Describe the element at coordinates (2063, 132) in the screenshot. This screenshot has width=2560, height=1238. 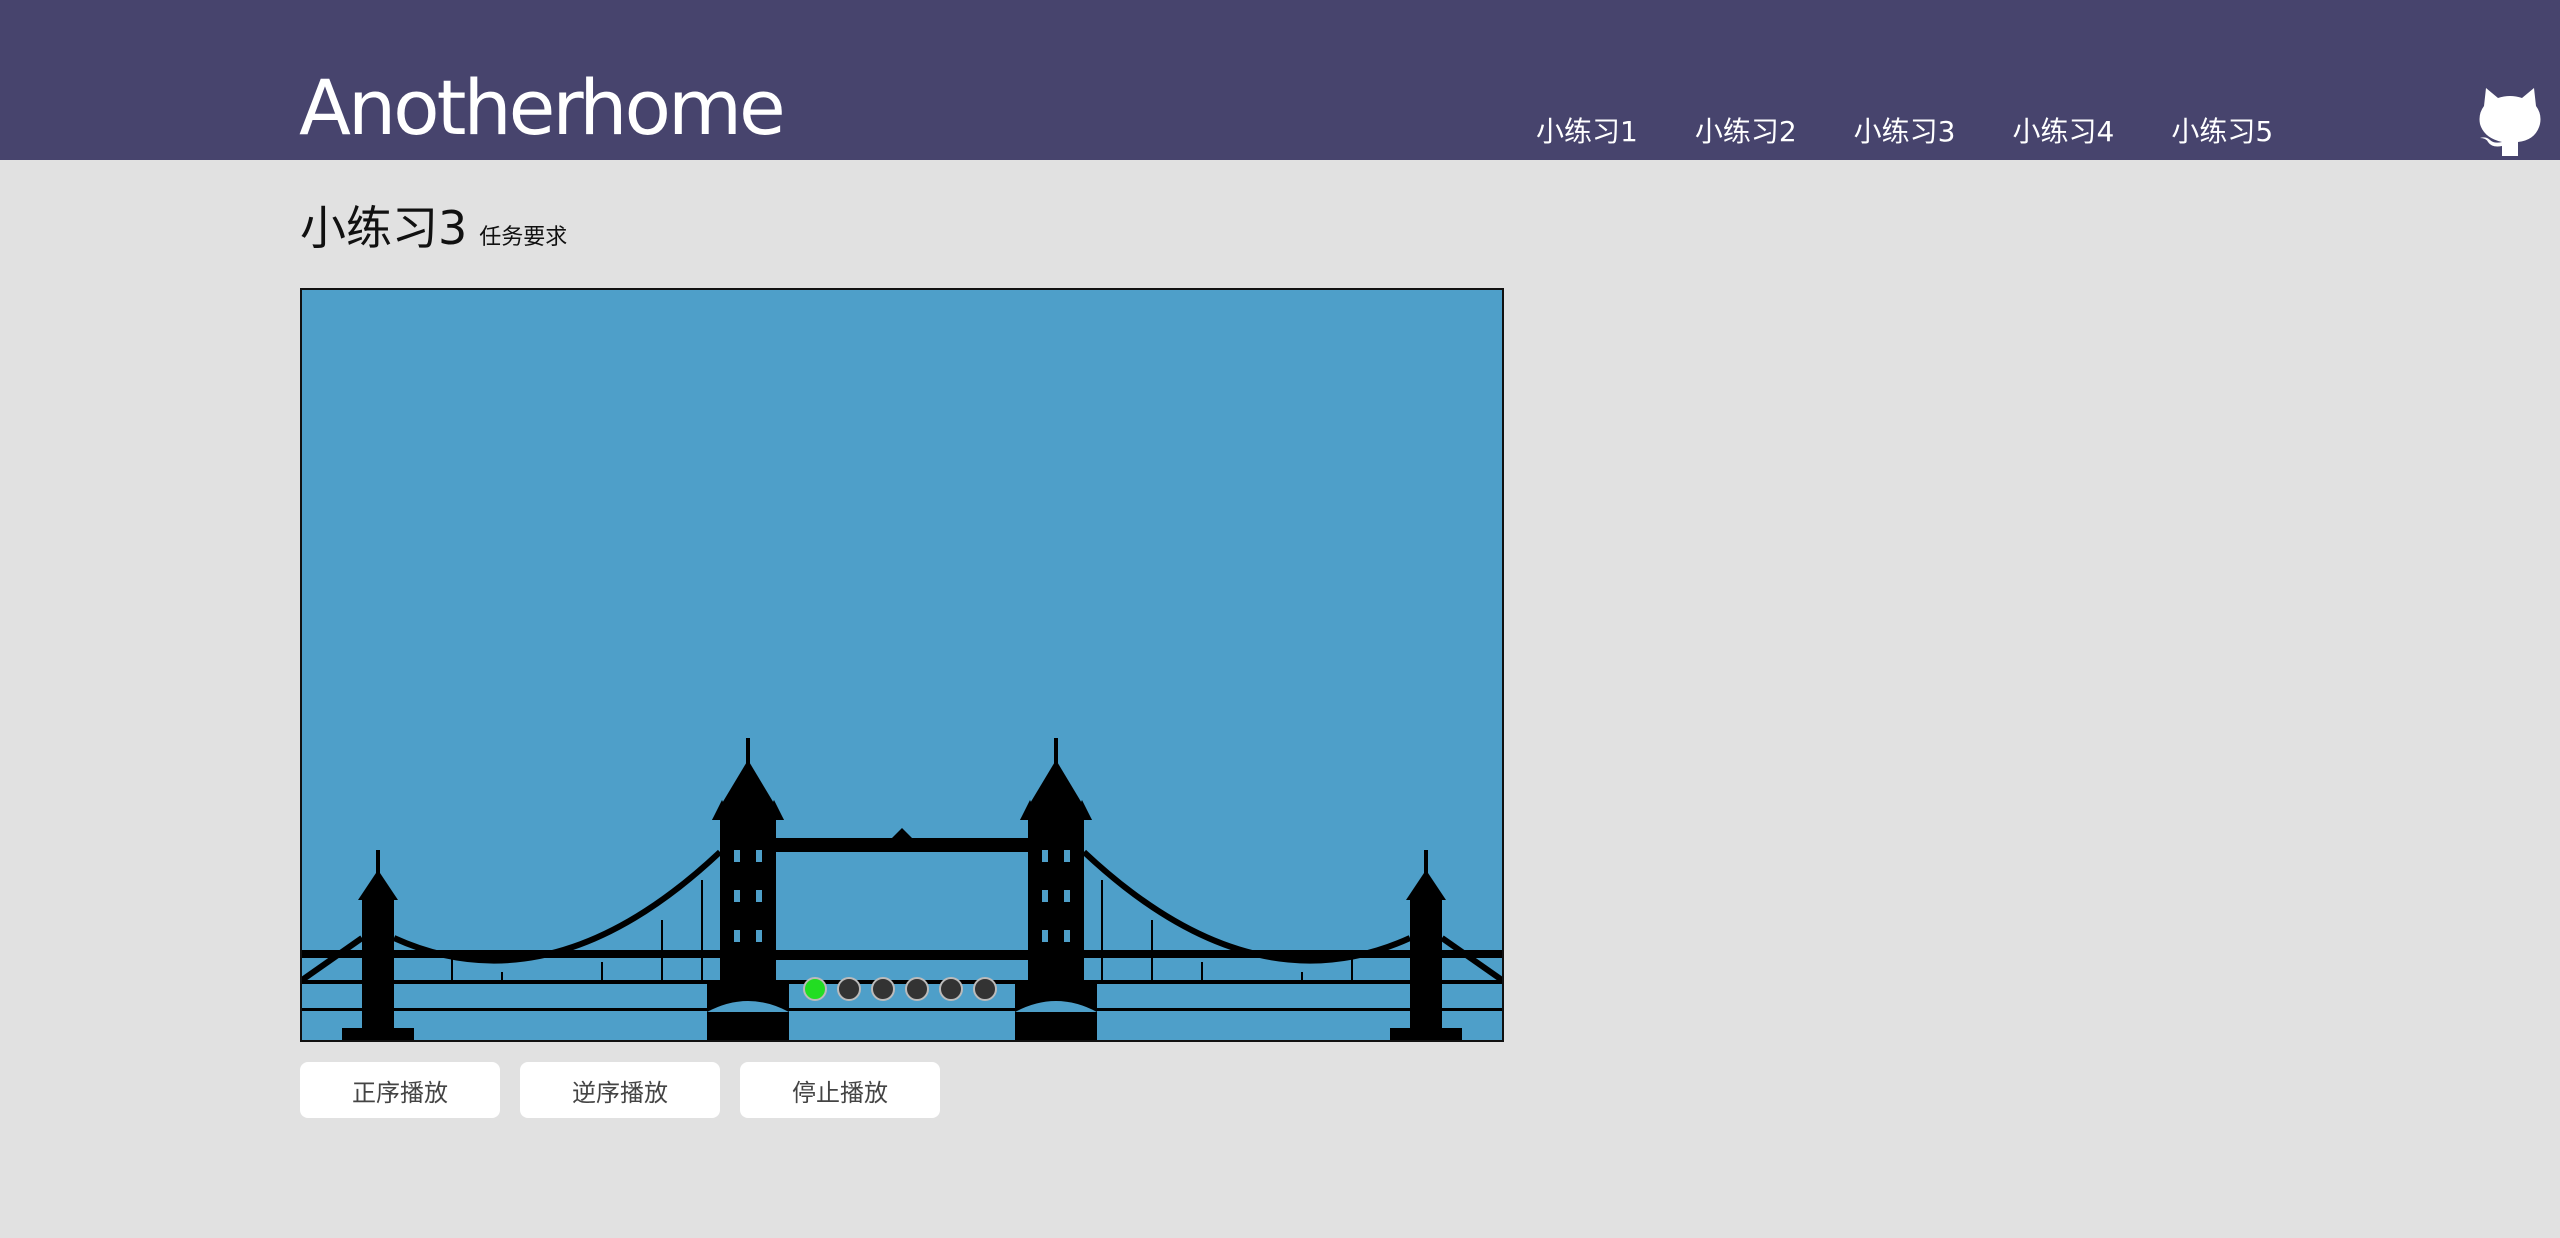
I see `nav-item-4: 小练习4` at that location.